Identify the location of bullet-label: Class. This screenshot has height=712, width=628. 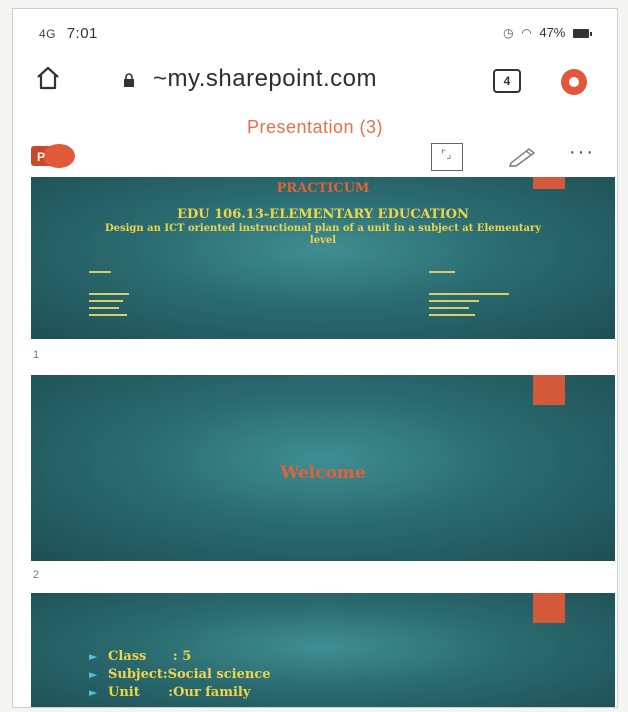
(127, 656).